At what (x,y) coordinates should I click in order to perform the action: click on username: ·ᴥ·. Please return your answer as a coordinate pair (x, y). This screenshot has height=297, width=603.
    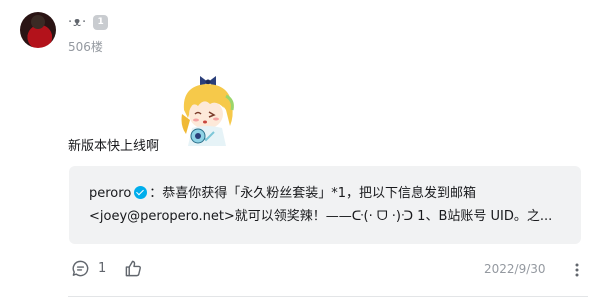
    Looking at the image, I should click on (77, 22).